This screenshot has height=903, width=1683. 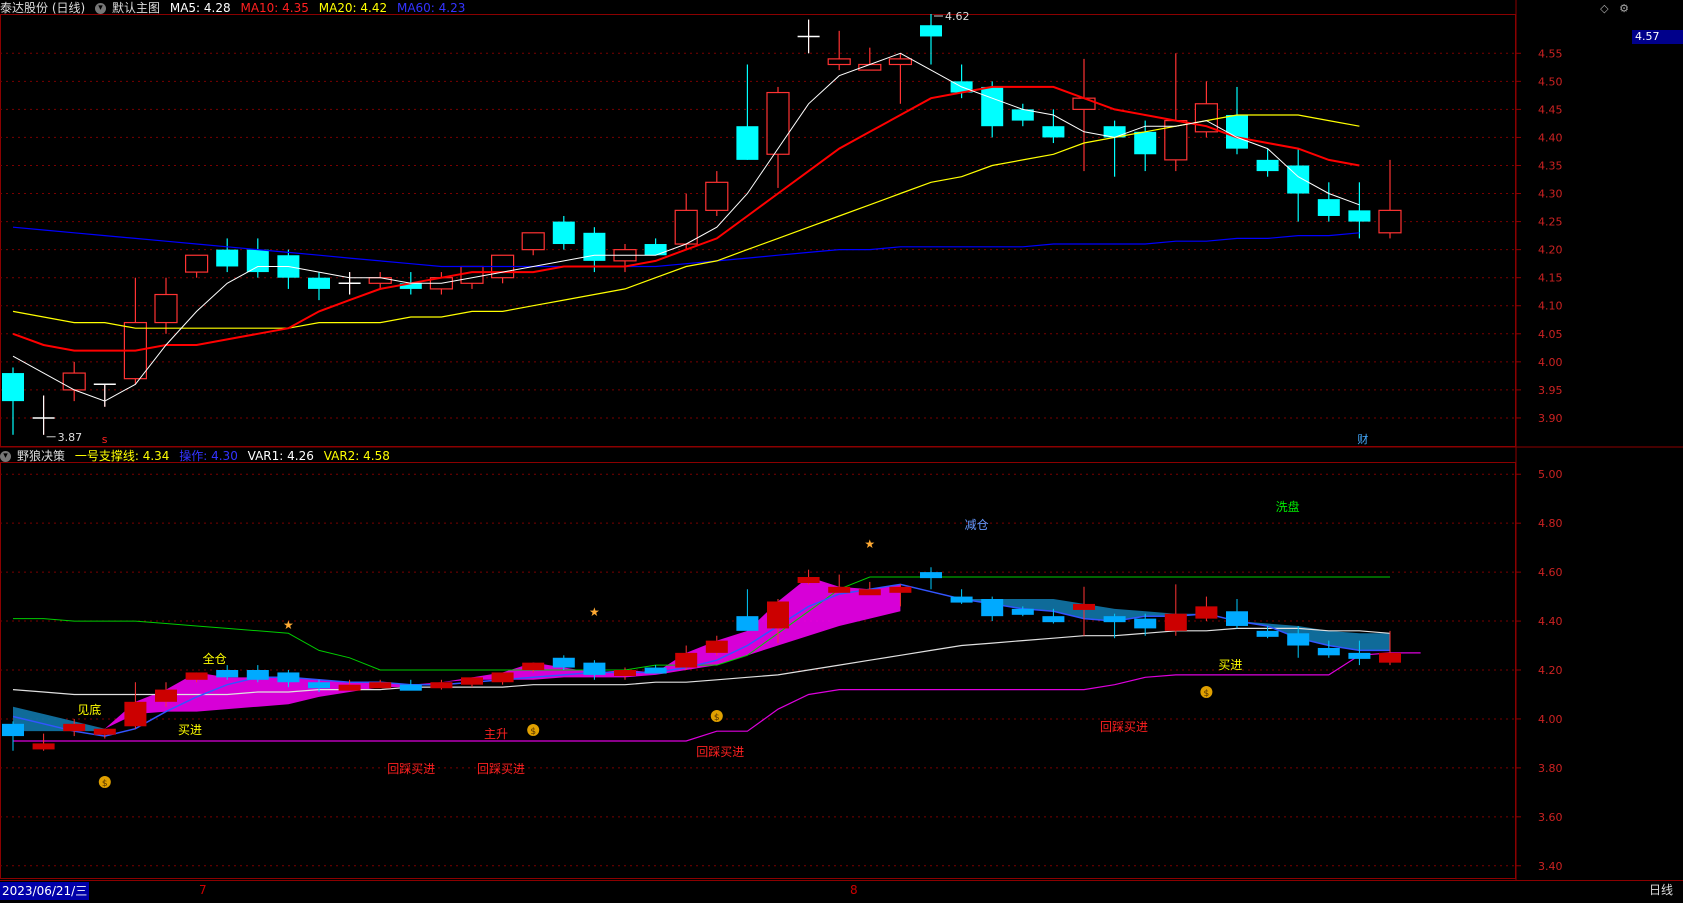 I want to click on y-tick-label: 4.55, so click(x=1550, y=53).